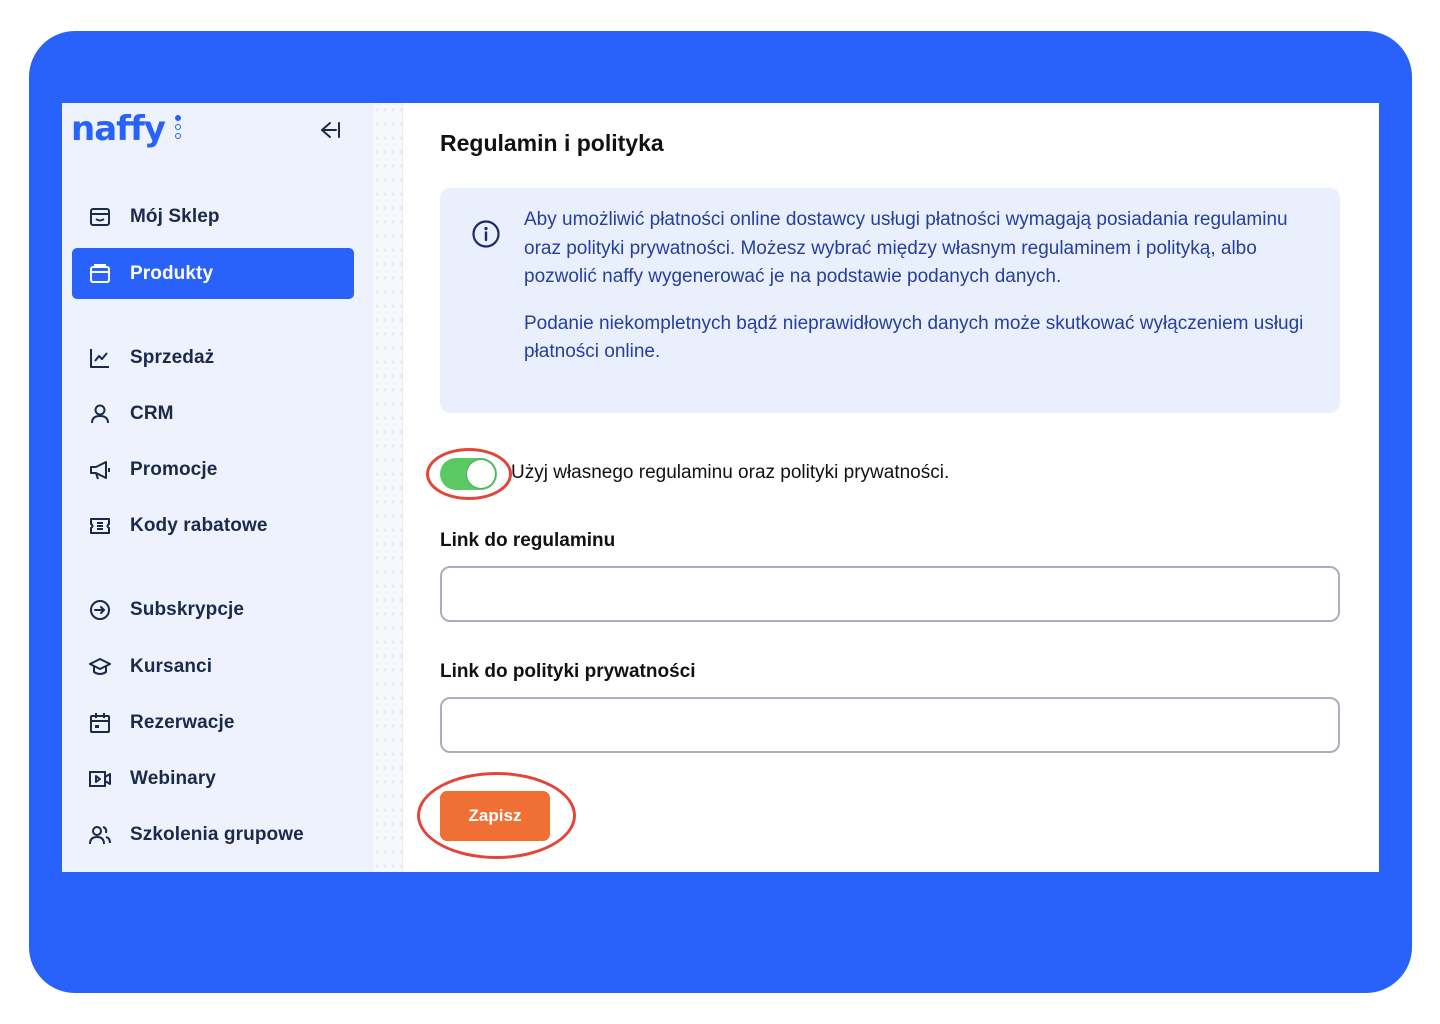 Image resolution: width=1440 pixels, height=1024 pixels. Describe the element at coordinates (172, 357) in the screenshot. I see `sidebar-item-label: Sprzedaż` at that location.